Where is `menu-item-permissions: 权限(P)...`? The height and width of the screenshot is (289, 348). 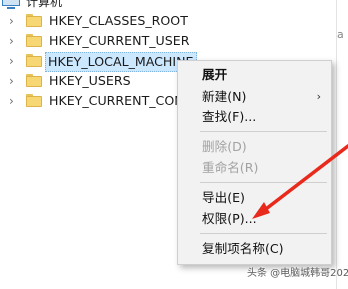 menu-item-permissions: 权限(P)... is located at coordinates (254, 219).